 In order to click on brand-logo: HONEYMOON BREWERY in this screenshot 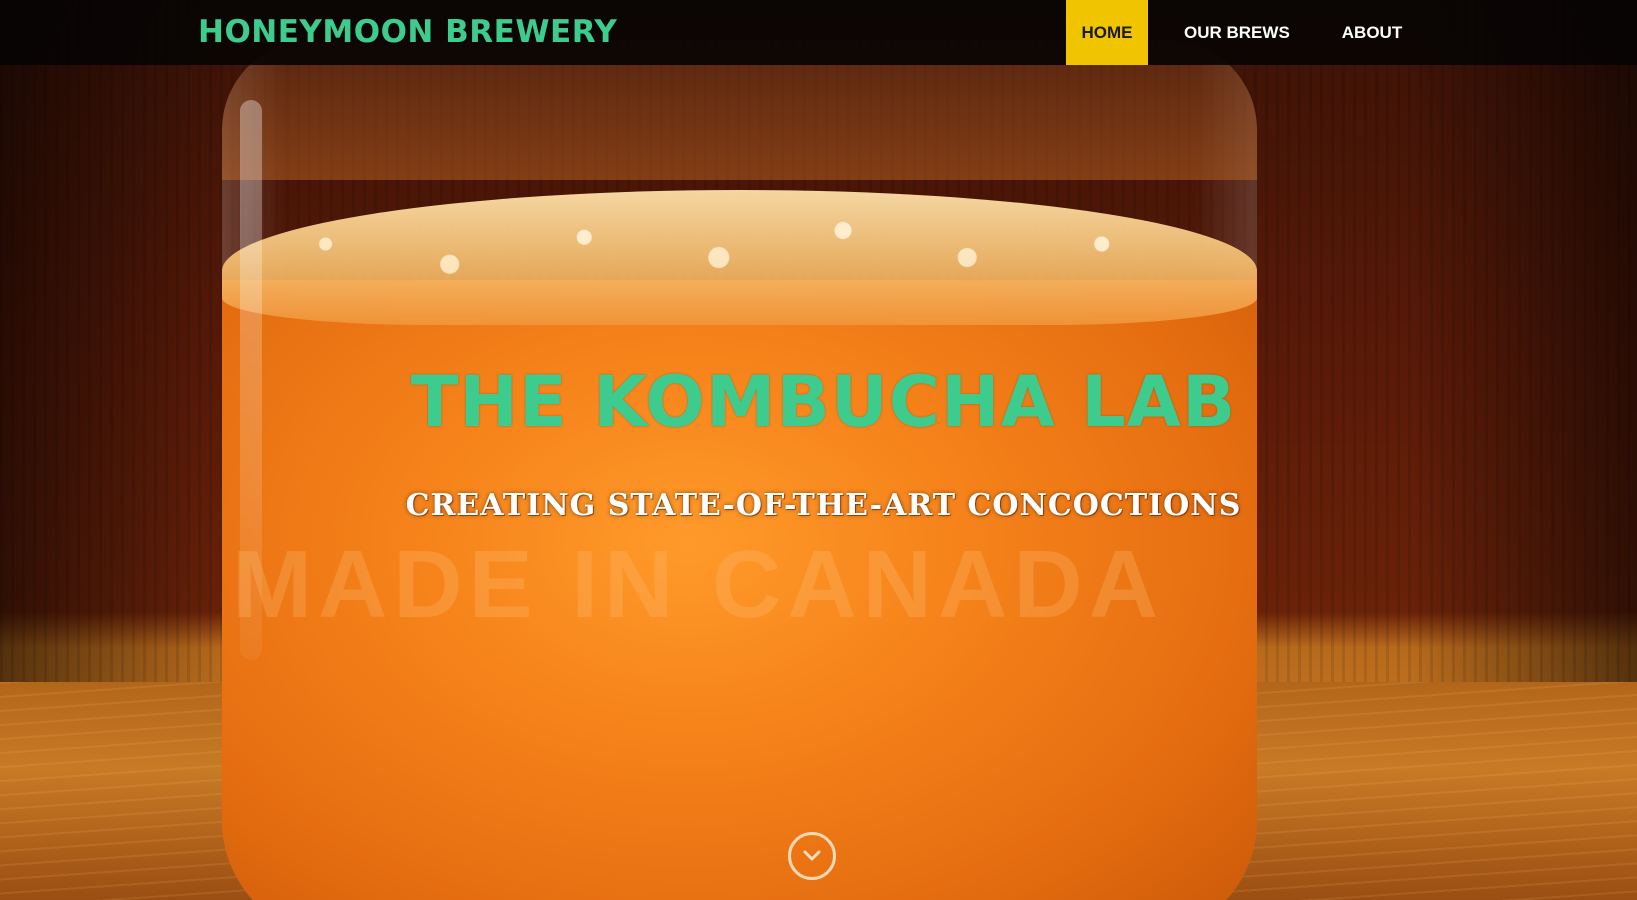, I will do `click(407, 32)`.